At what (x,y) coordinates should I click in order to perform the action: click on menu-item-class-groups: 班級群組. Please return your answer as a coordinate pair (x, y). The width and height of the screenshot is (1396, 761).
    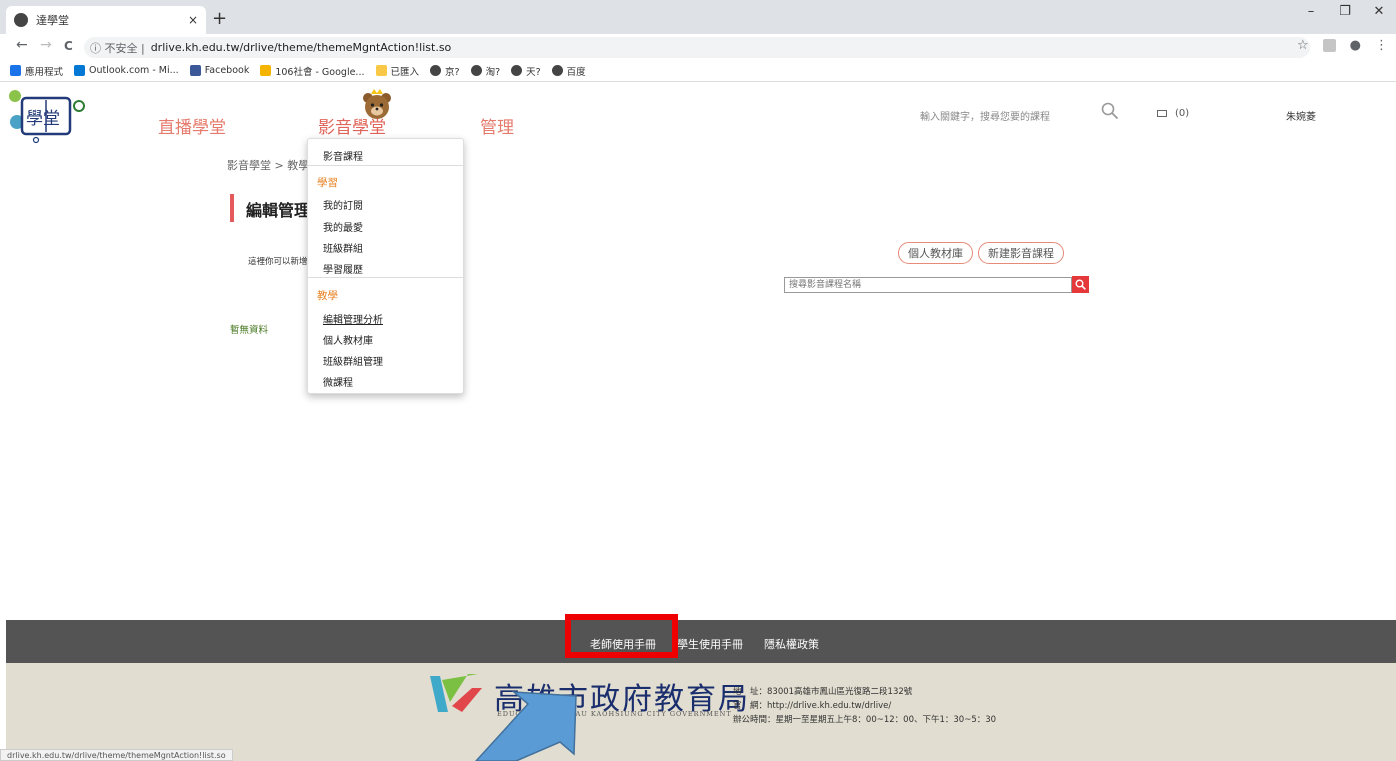
    Looking at the image, I should click on (343, 247).